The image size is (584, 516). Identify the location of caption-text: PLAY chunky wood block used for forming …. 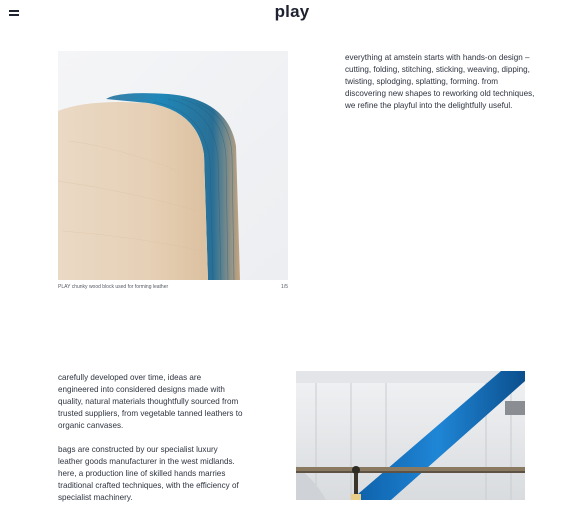
(113, 287).